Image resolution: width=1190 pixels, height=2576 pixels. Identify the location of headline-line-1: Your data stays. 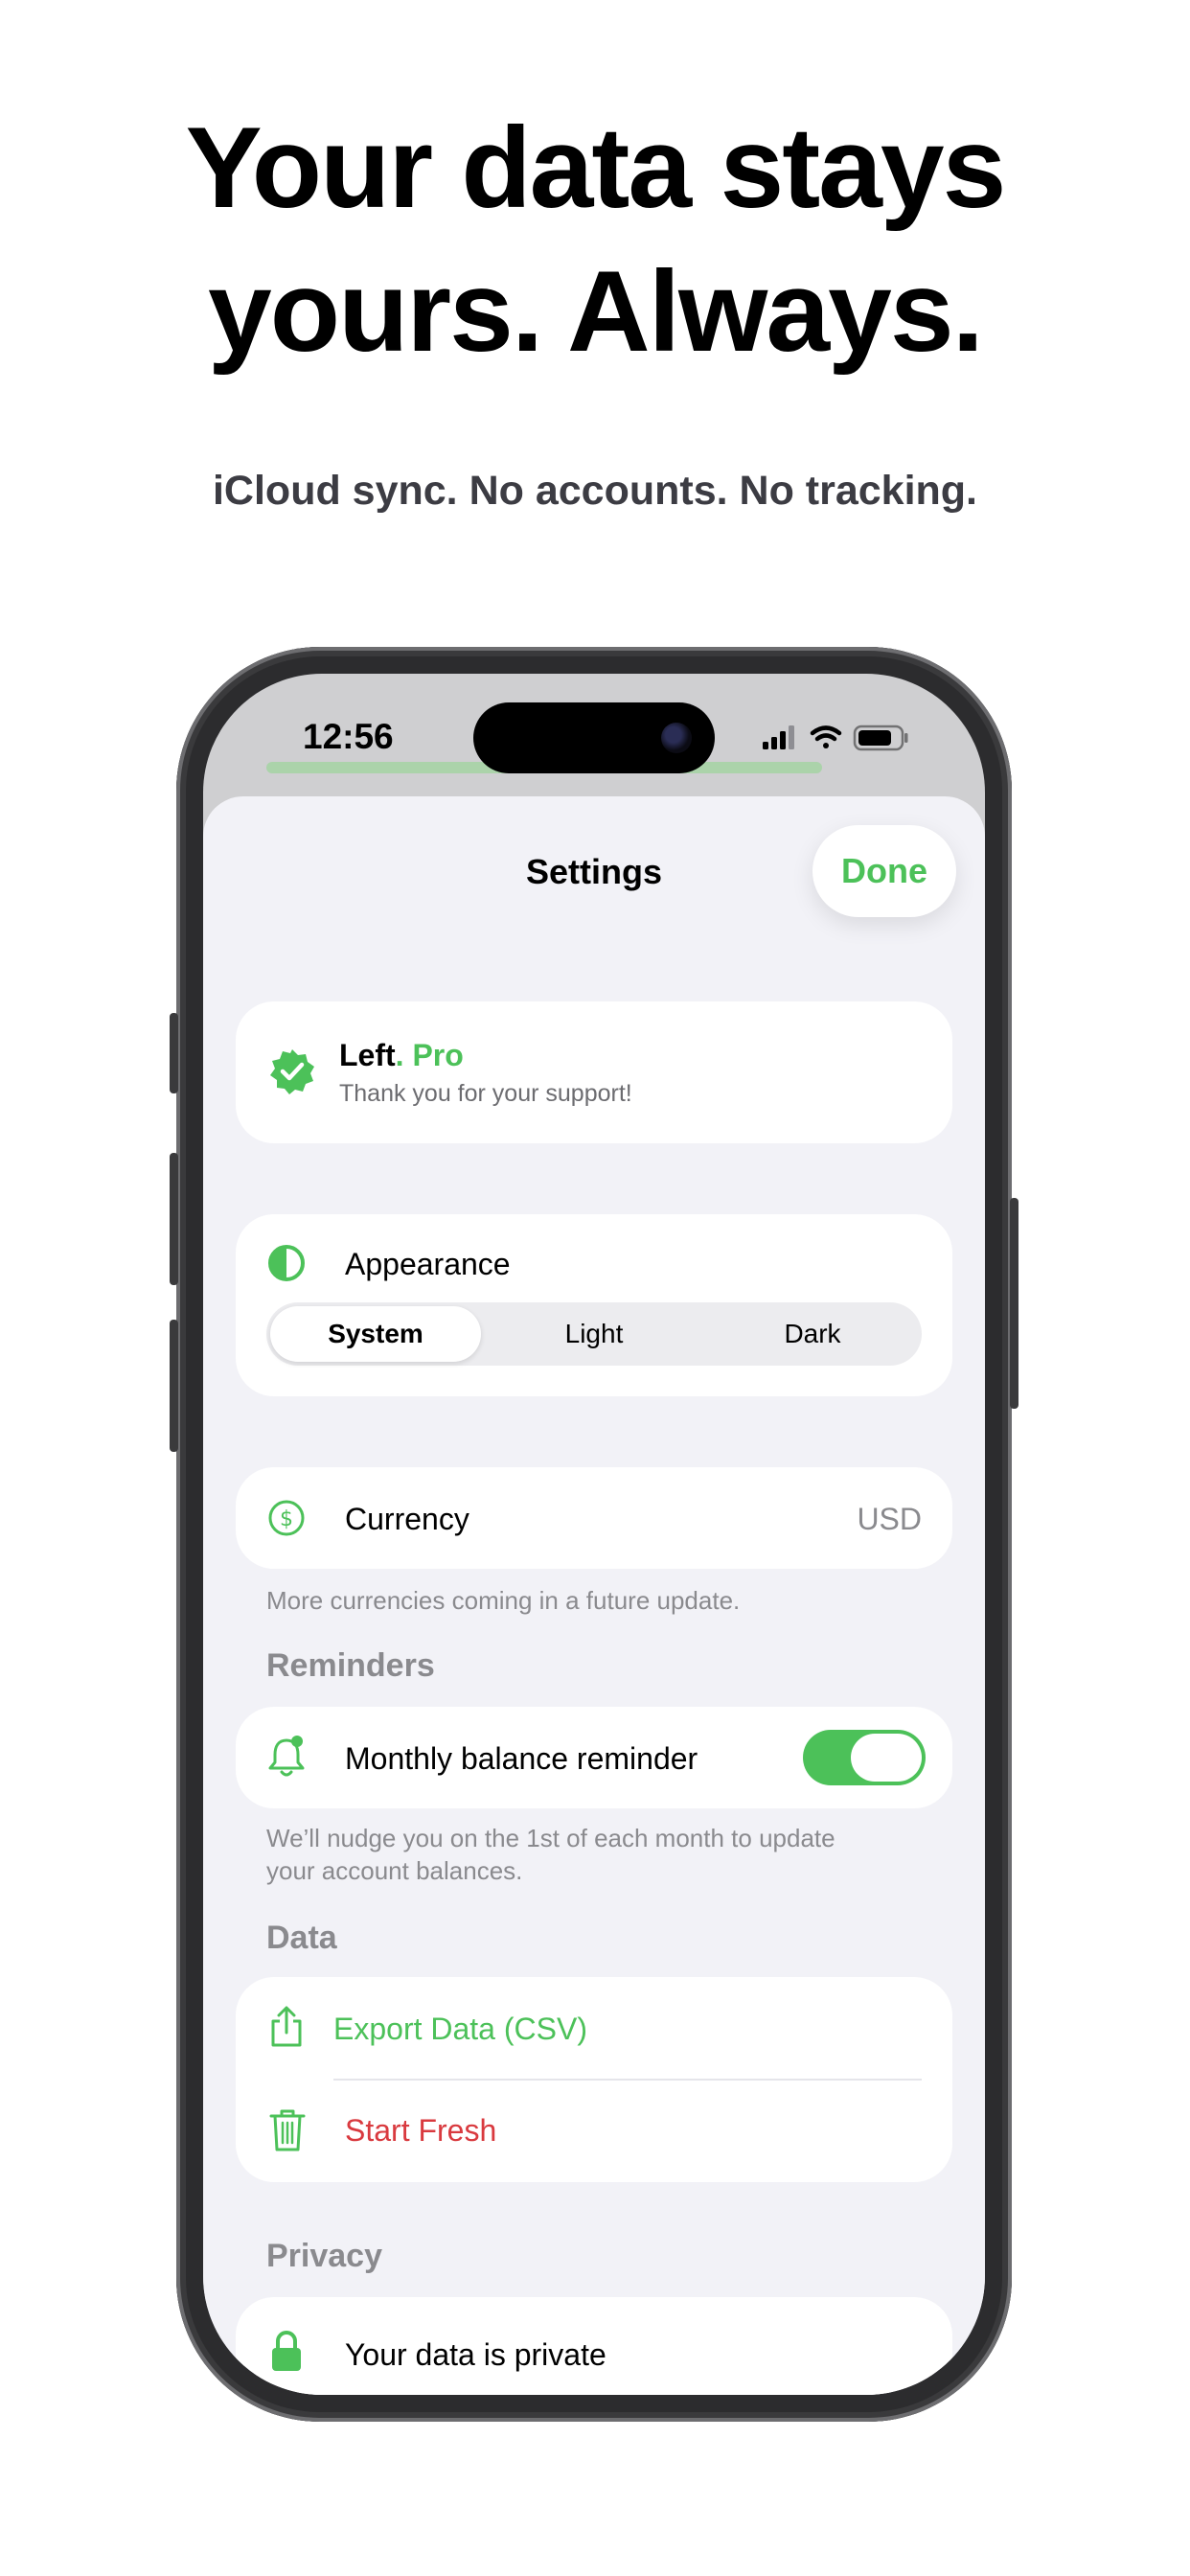
(596, 168).